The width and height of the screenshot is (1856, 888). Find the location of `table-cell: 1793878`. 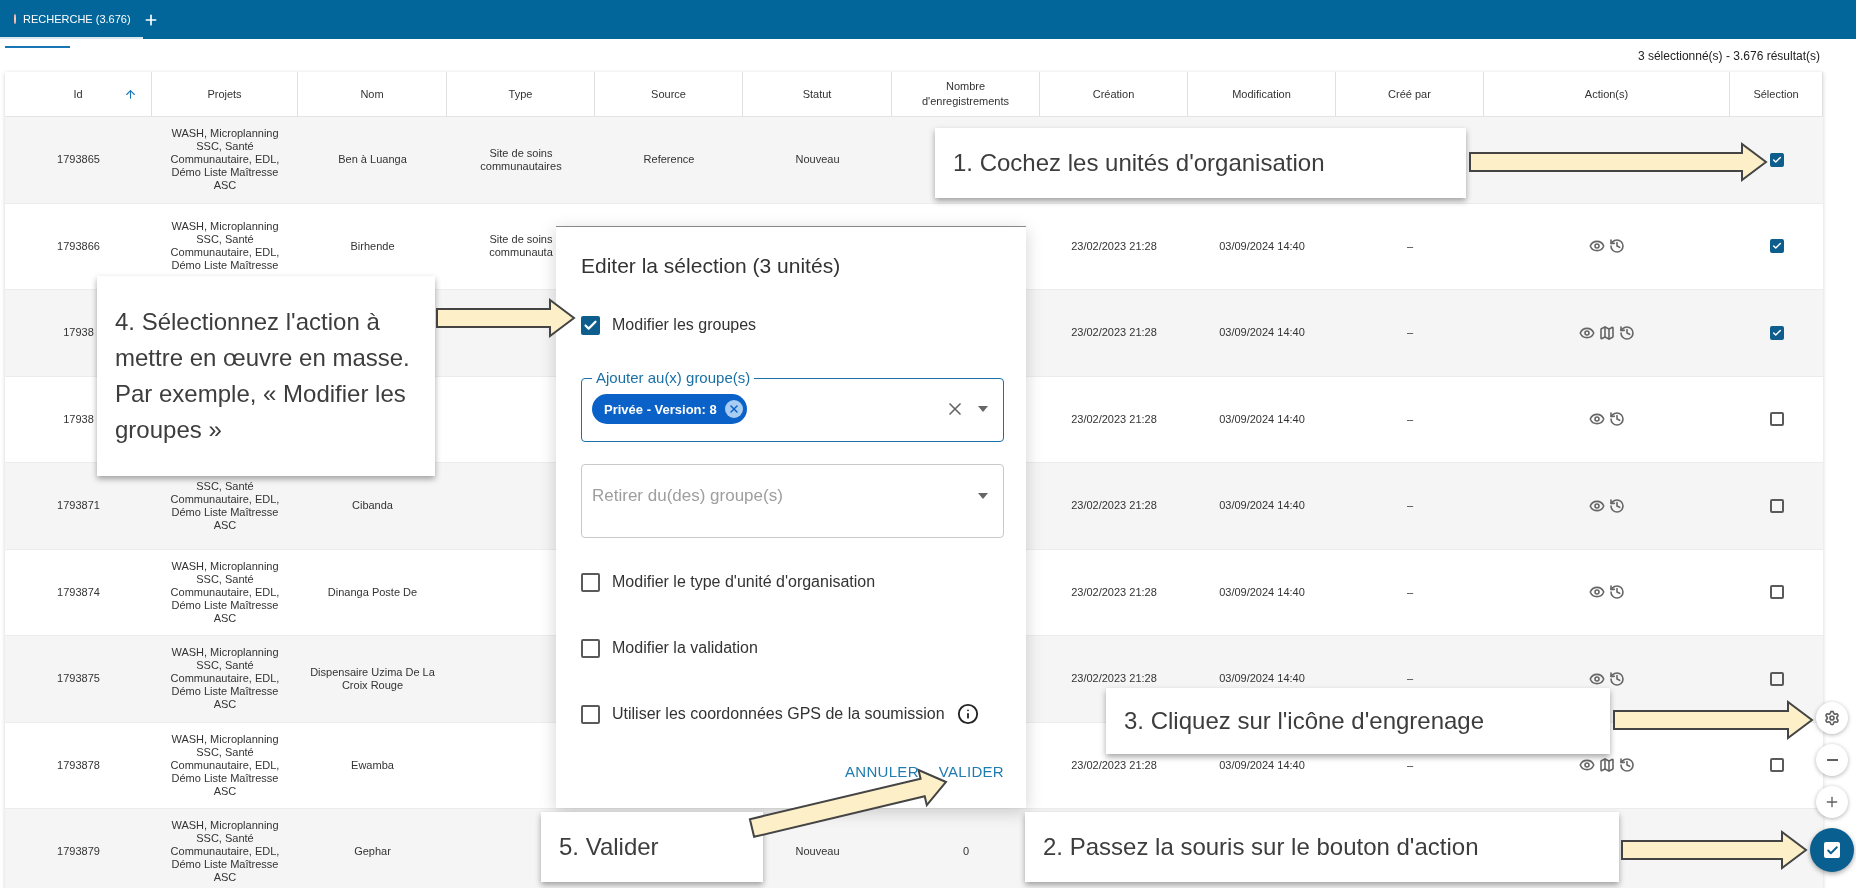

table-cell: 1793878 is located at coordinates (78, 765).